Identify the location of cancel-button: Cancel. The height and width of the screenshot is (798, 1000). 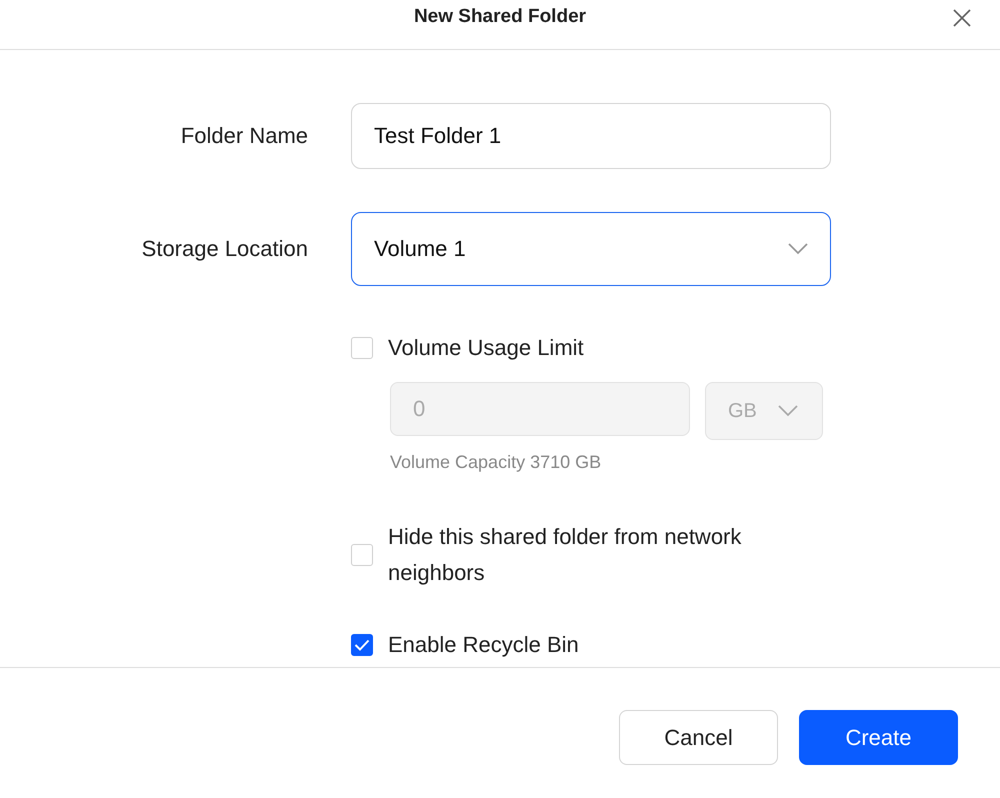
(698, 737).